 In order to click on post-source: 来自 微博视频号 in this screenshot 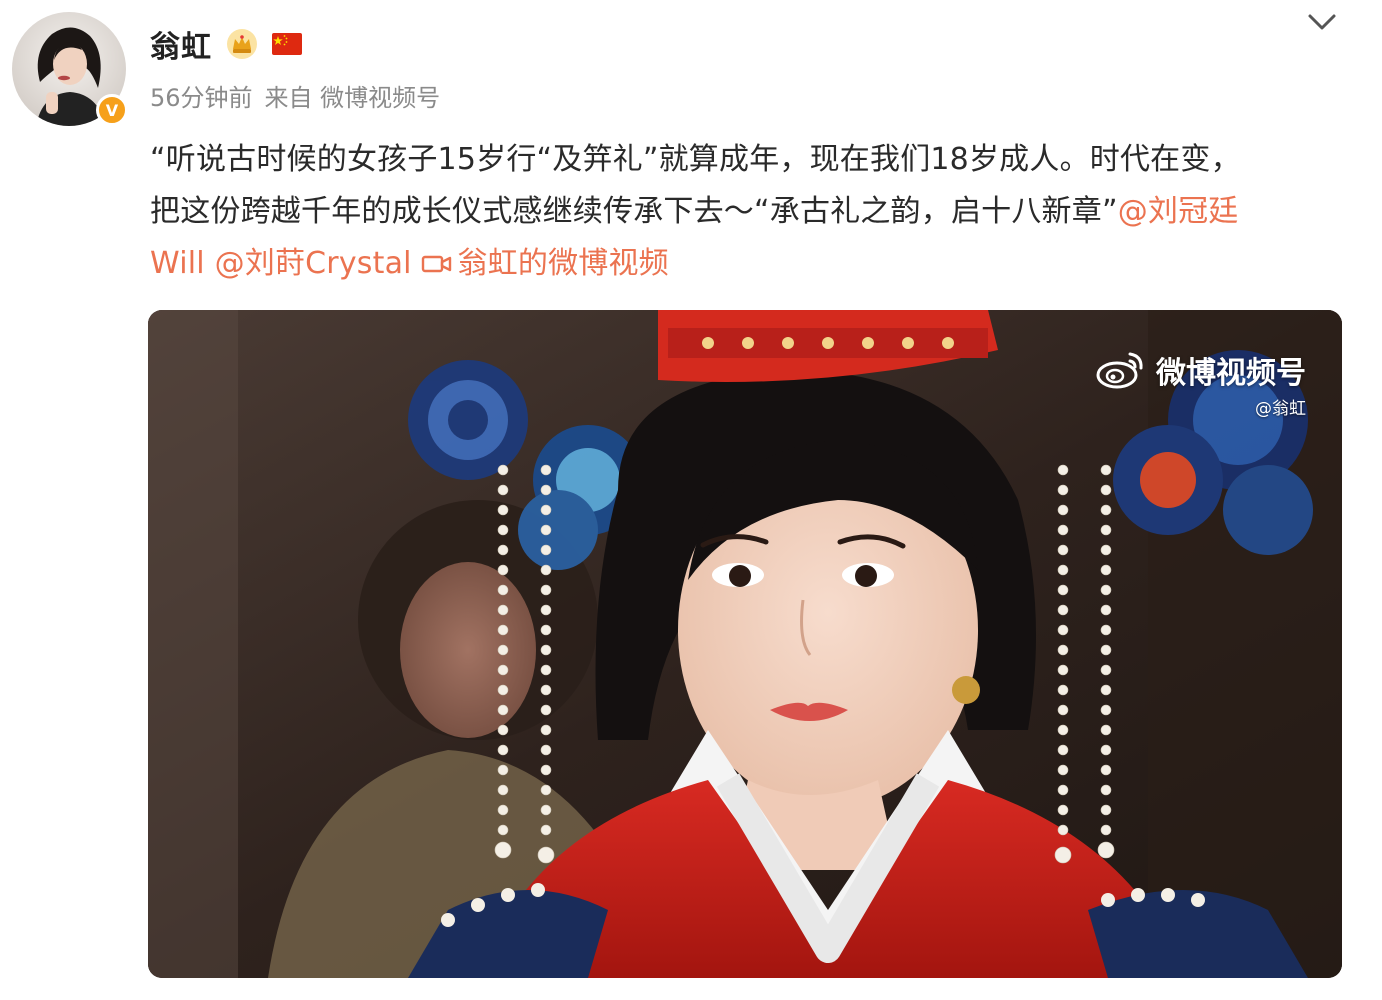, I will do `click(353, 95)`.